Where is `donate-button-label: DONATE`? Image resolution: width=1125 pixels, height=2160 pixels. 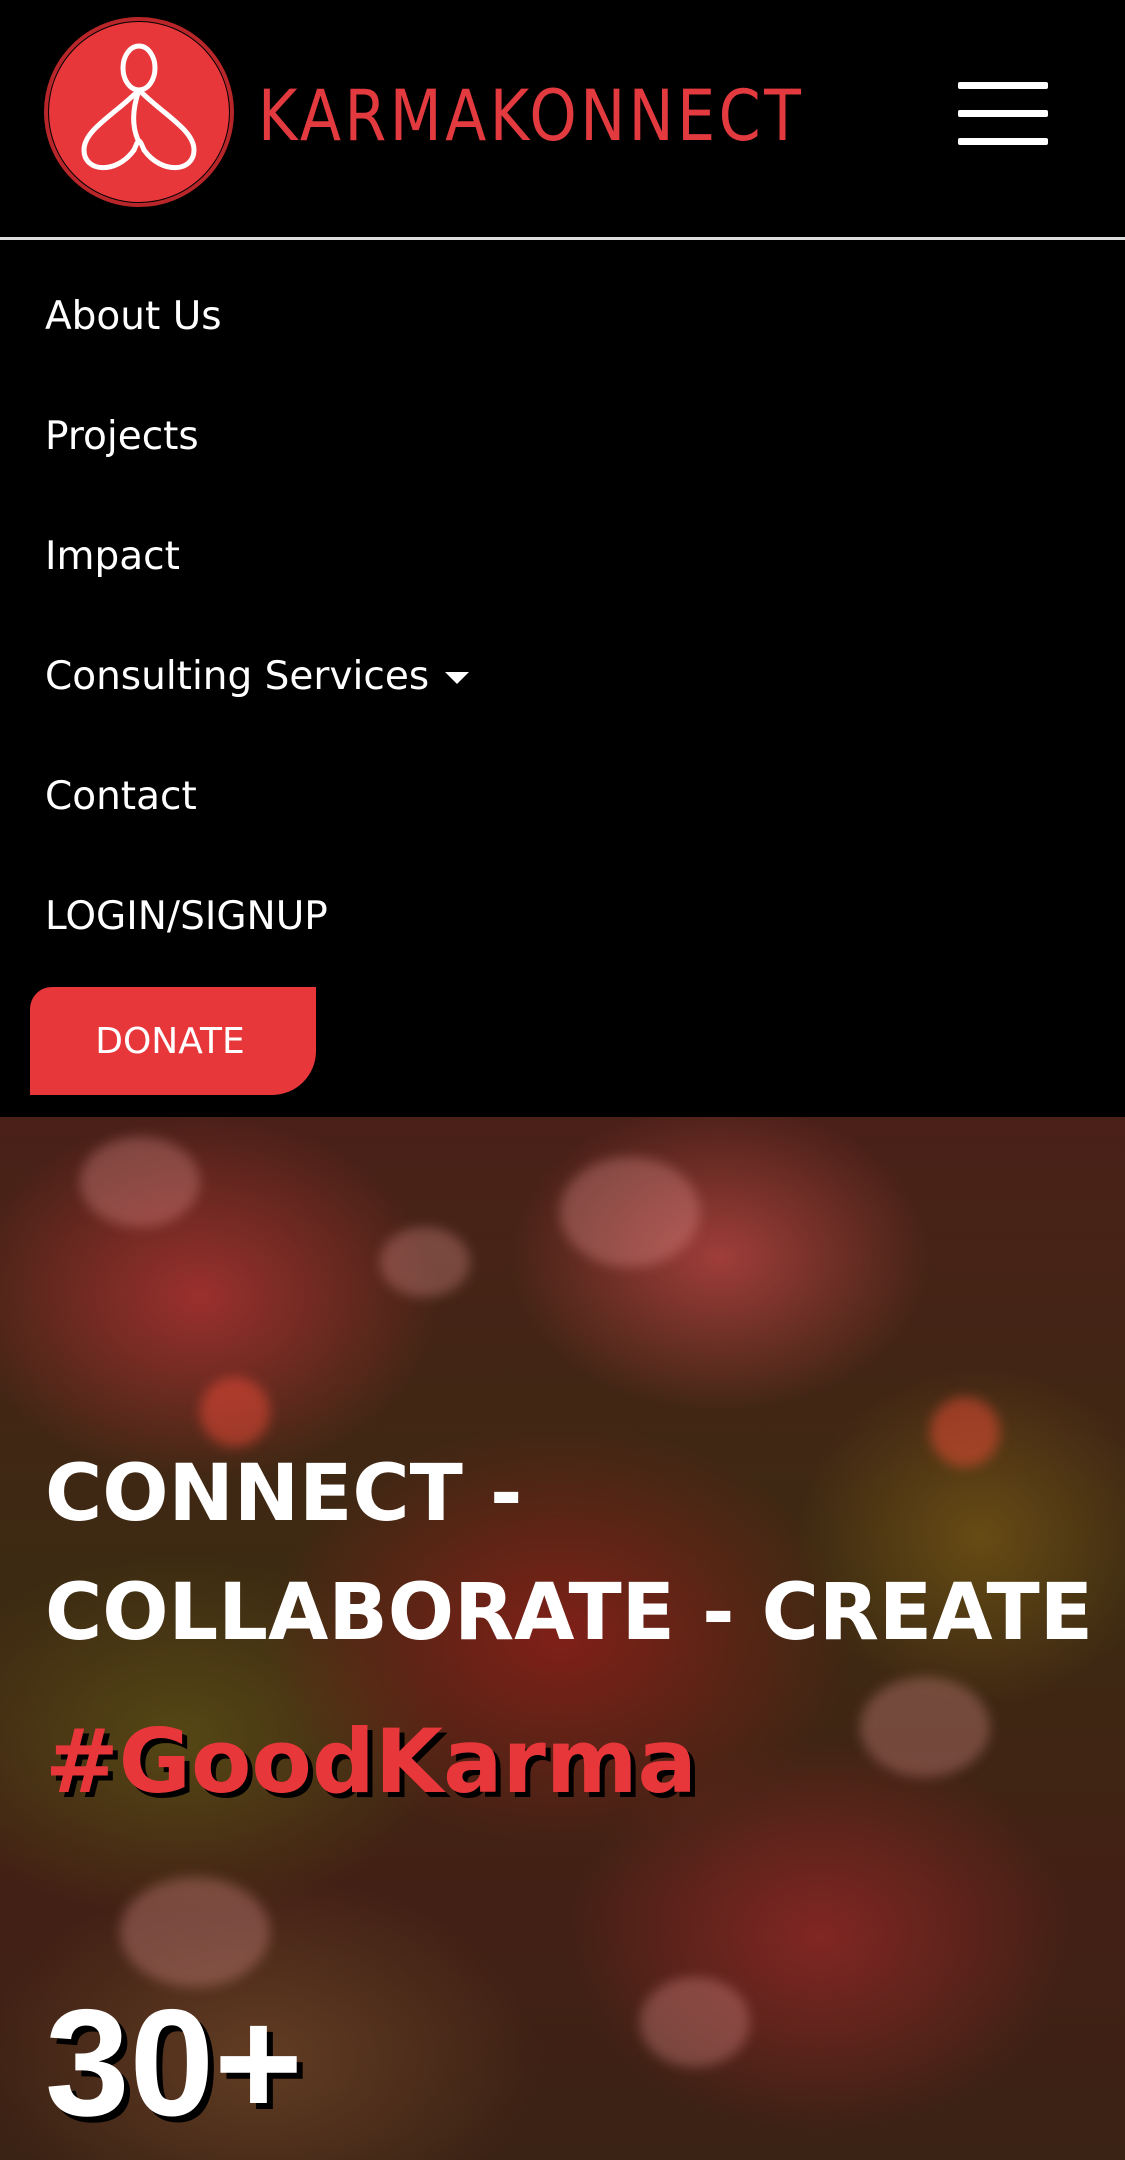
donate-button-label: DONATE is located at coordinates (170, 1041).